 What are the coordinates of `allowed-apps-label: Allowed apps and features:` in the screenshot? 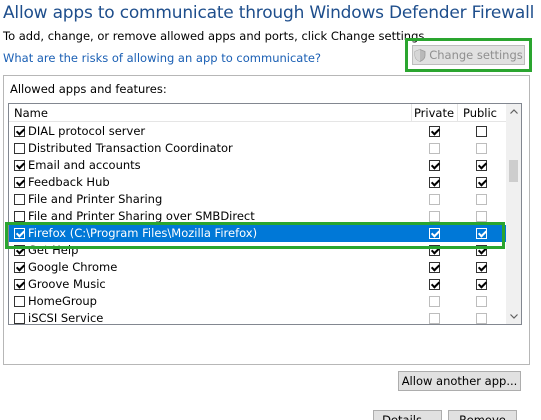 It's located at (88, 89).